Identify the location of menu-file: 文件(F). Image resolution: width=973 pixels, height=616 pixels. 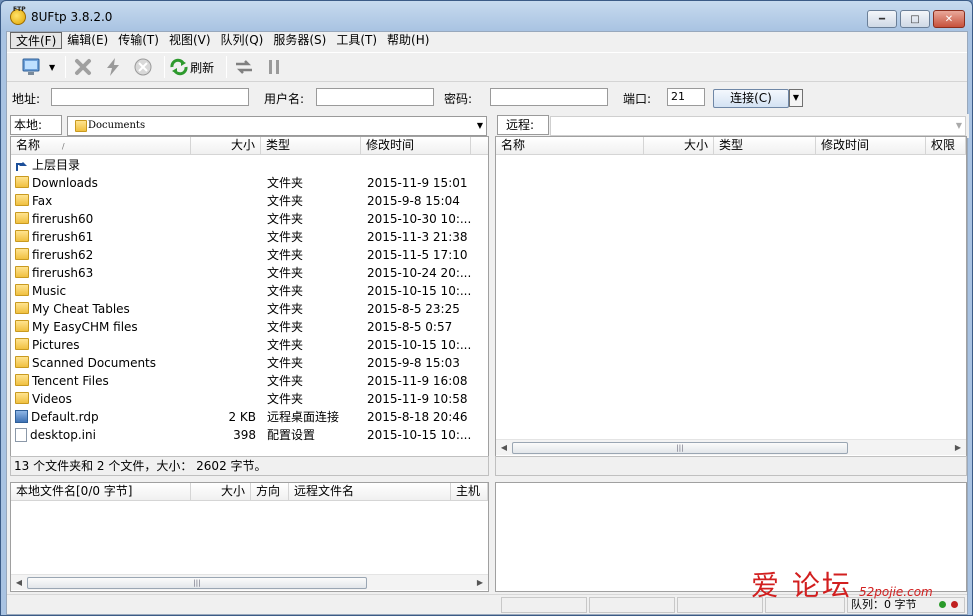
(36, 40).